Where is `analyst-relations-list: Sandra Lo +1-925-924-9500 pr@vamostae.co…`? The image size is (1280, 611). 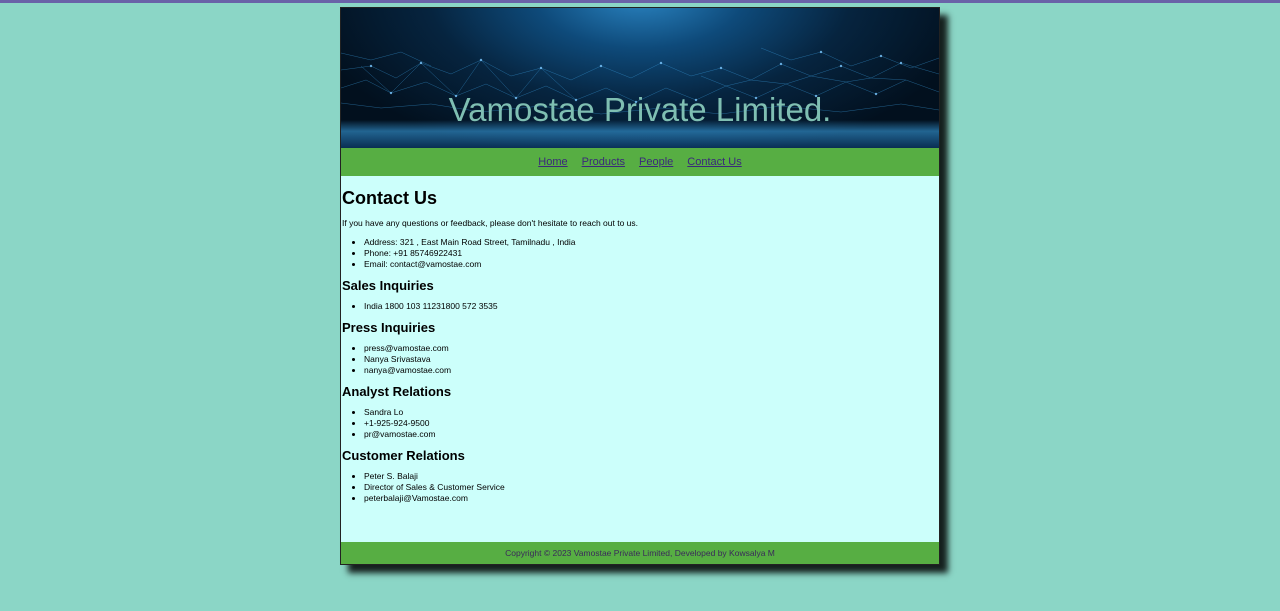 analyst-relations-list: Sandra Lo +1-925-924-9500 pr@vamostae.co… is located at coordinates (640, 423).